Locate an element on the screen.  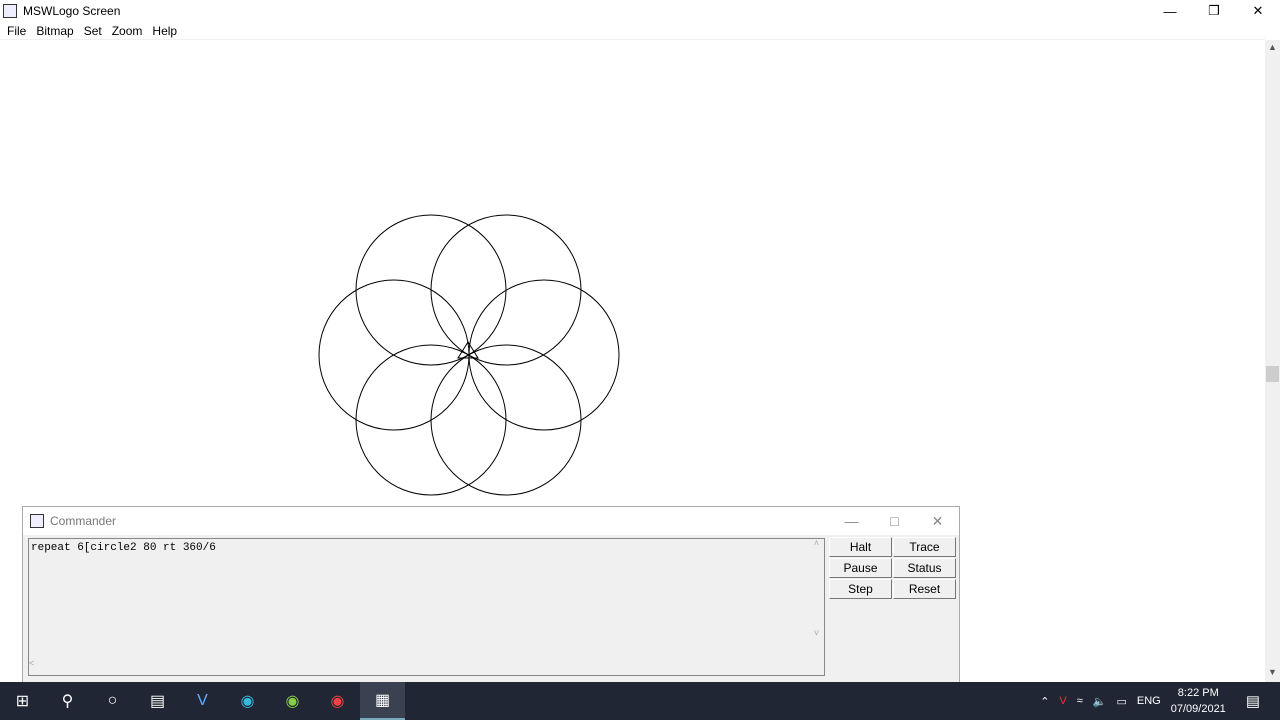
window-title: MSWLogo Screen is located at coordinates (72, 11).